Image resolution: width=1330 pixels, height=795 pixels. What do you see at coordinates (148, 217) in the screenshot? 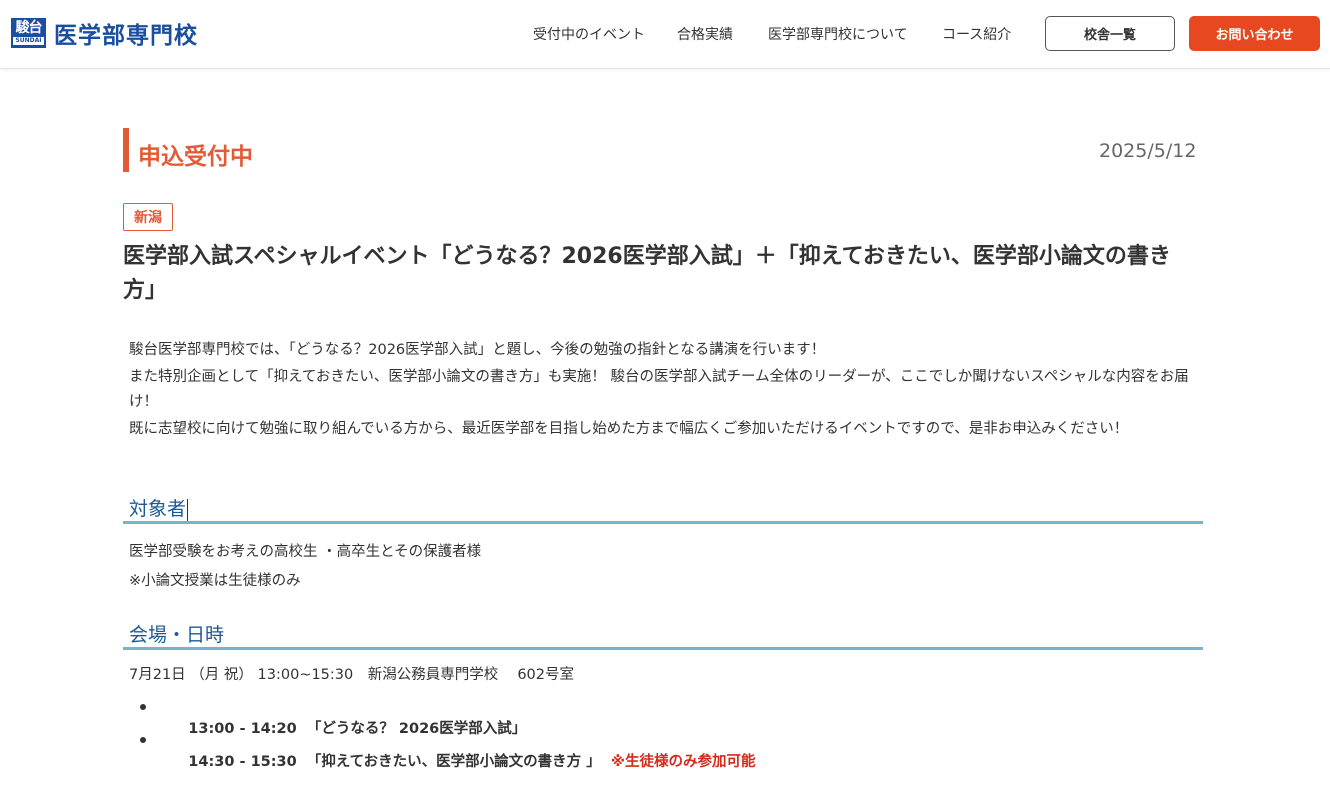
I see `region-tag: 新潟` at bounding box center [148, 217].